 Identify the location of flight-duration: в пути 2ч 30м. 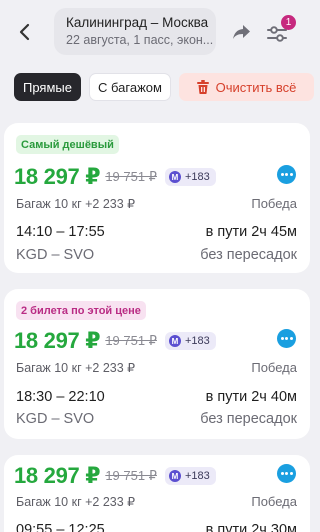
(251, 527).